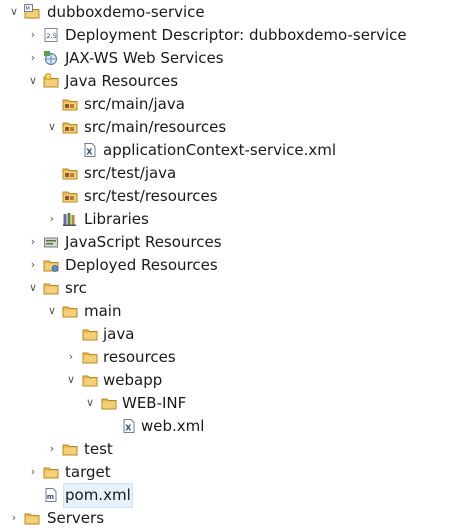 Image resolution: width=470 pixels, height=531 pixels. What do you see at coordinates (32, 12) in the screenshot?
I see `project-icon: M` at bounding box center [32, 12].